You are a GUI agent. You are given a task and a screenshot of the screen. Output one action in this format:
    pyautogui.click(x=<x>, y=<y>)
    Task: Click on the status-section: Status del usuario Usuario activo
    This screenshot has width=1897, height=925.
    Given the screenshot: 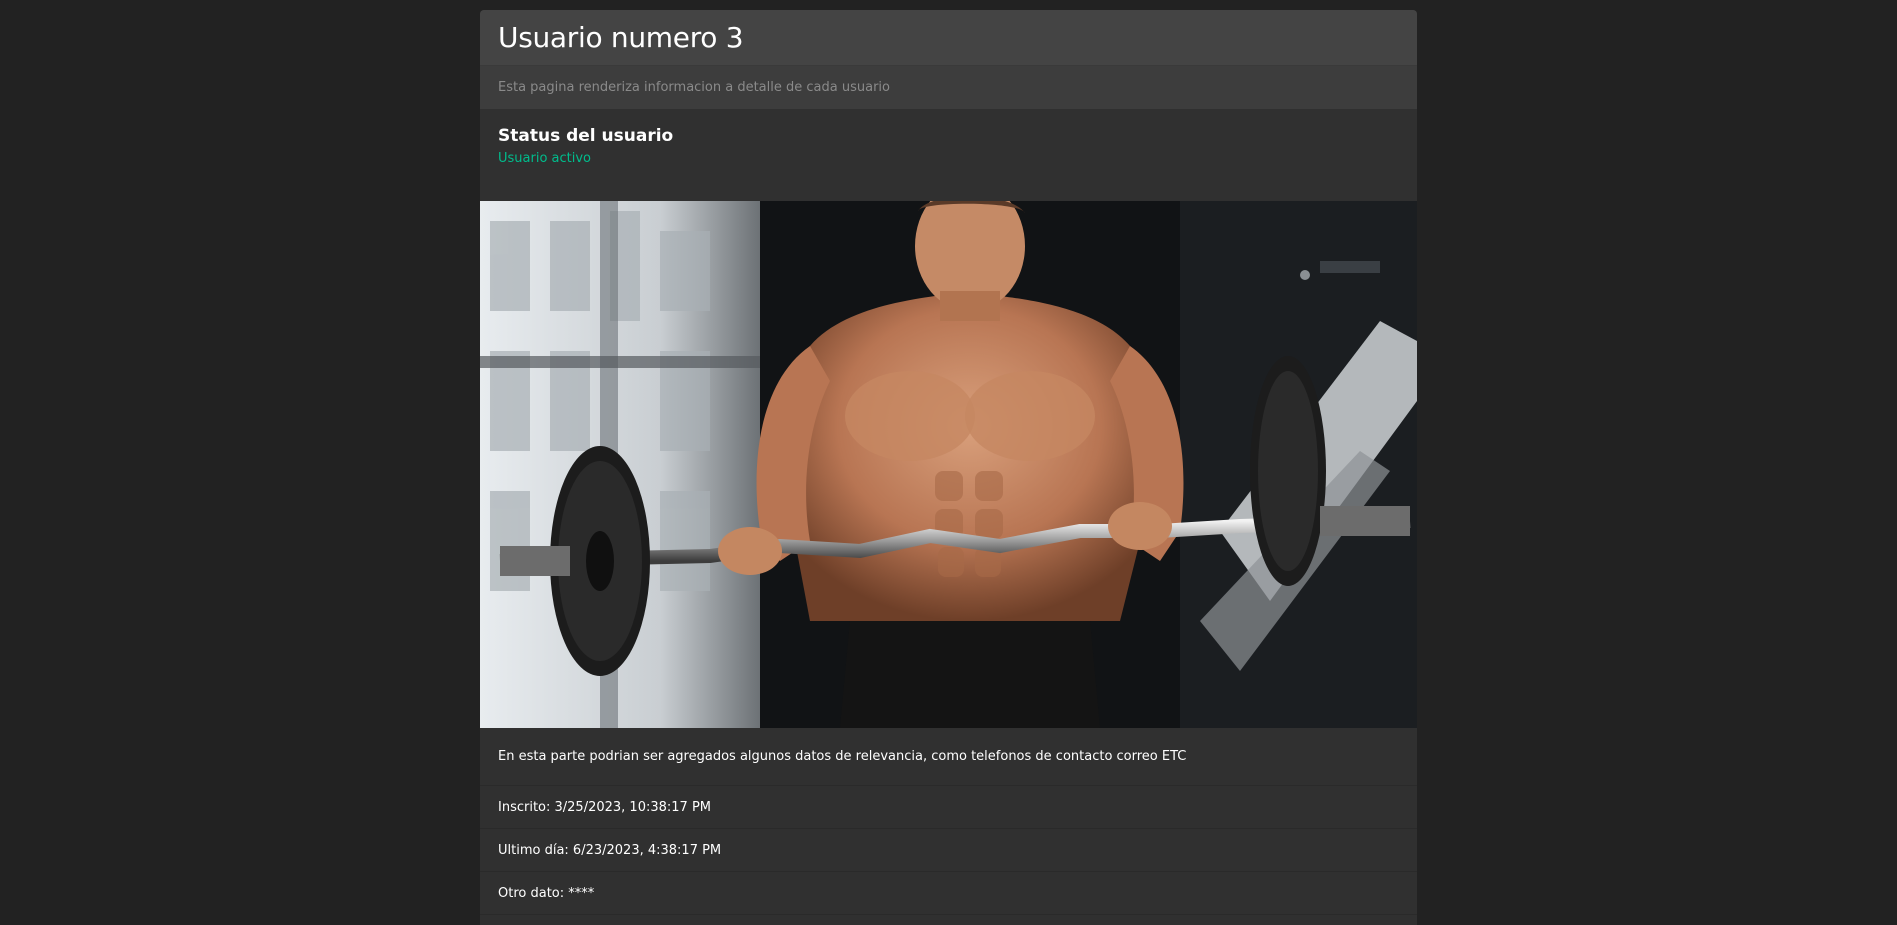 What is the action you would take?
    pyautogui.click(x=948, y=155)
    